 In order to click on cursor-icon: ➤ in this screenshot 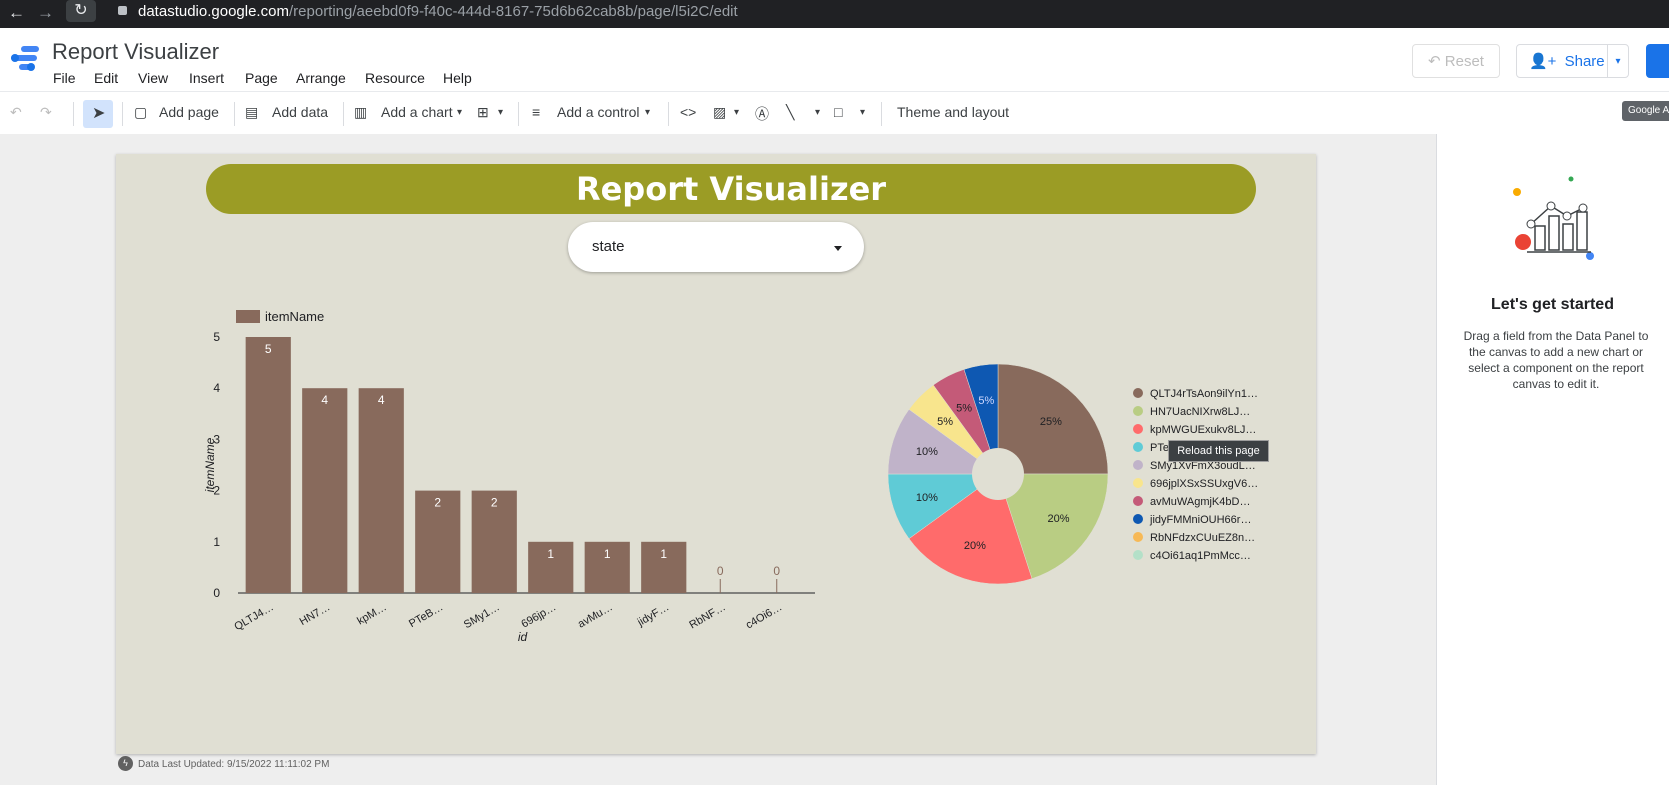, I will do `click(99, 113)`.